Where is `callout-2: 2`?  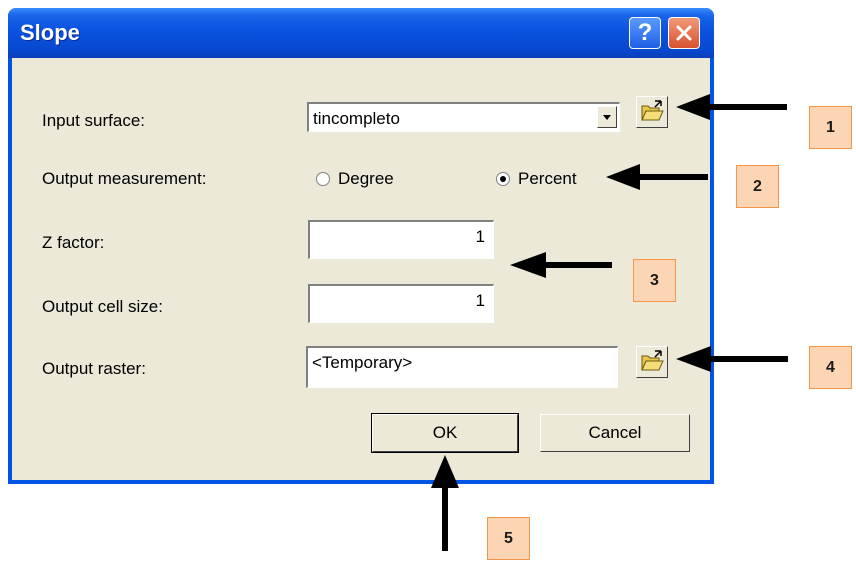
callout-2: 2 is located at coordinates (757, 186).